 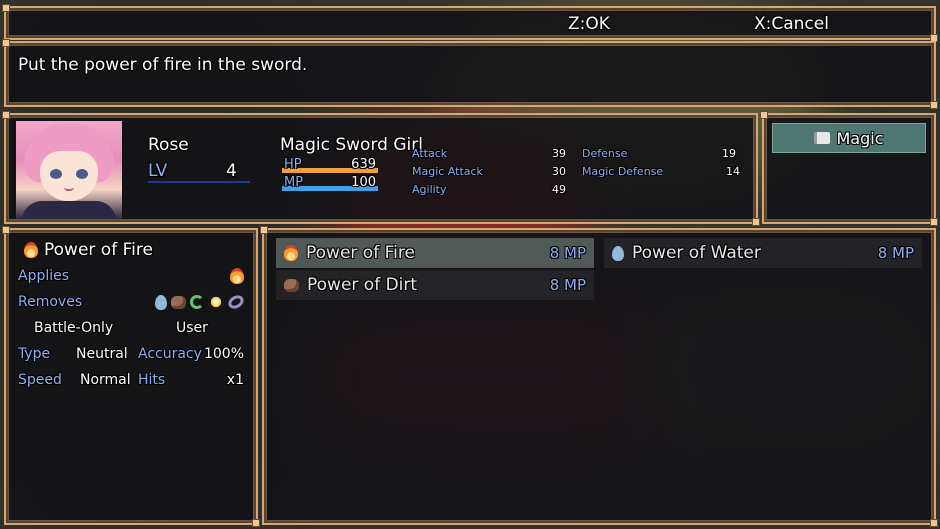 I want to click on skill-item-power-of-water: Power of Water 8 MP, so click(x=763, y=253).